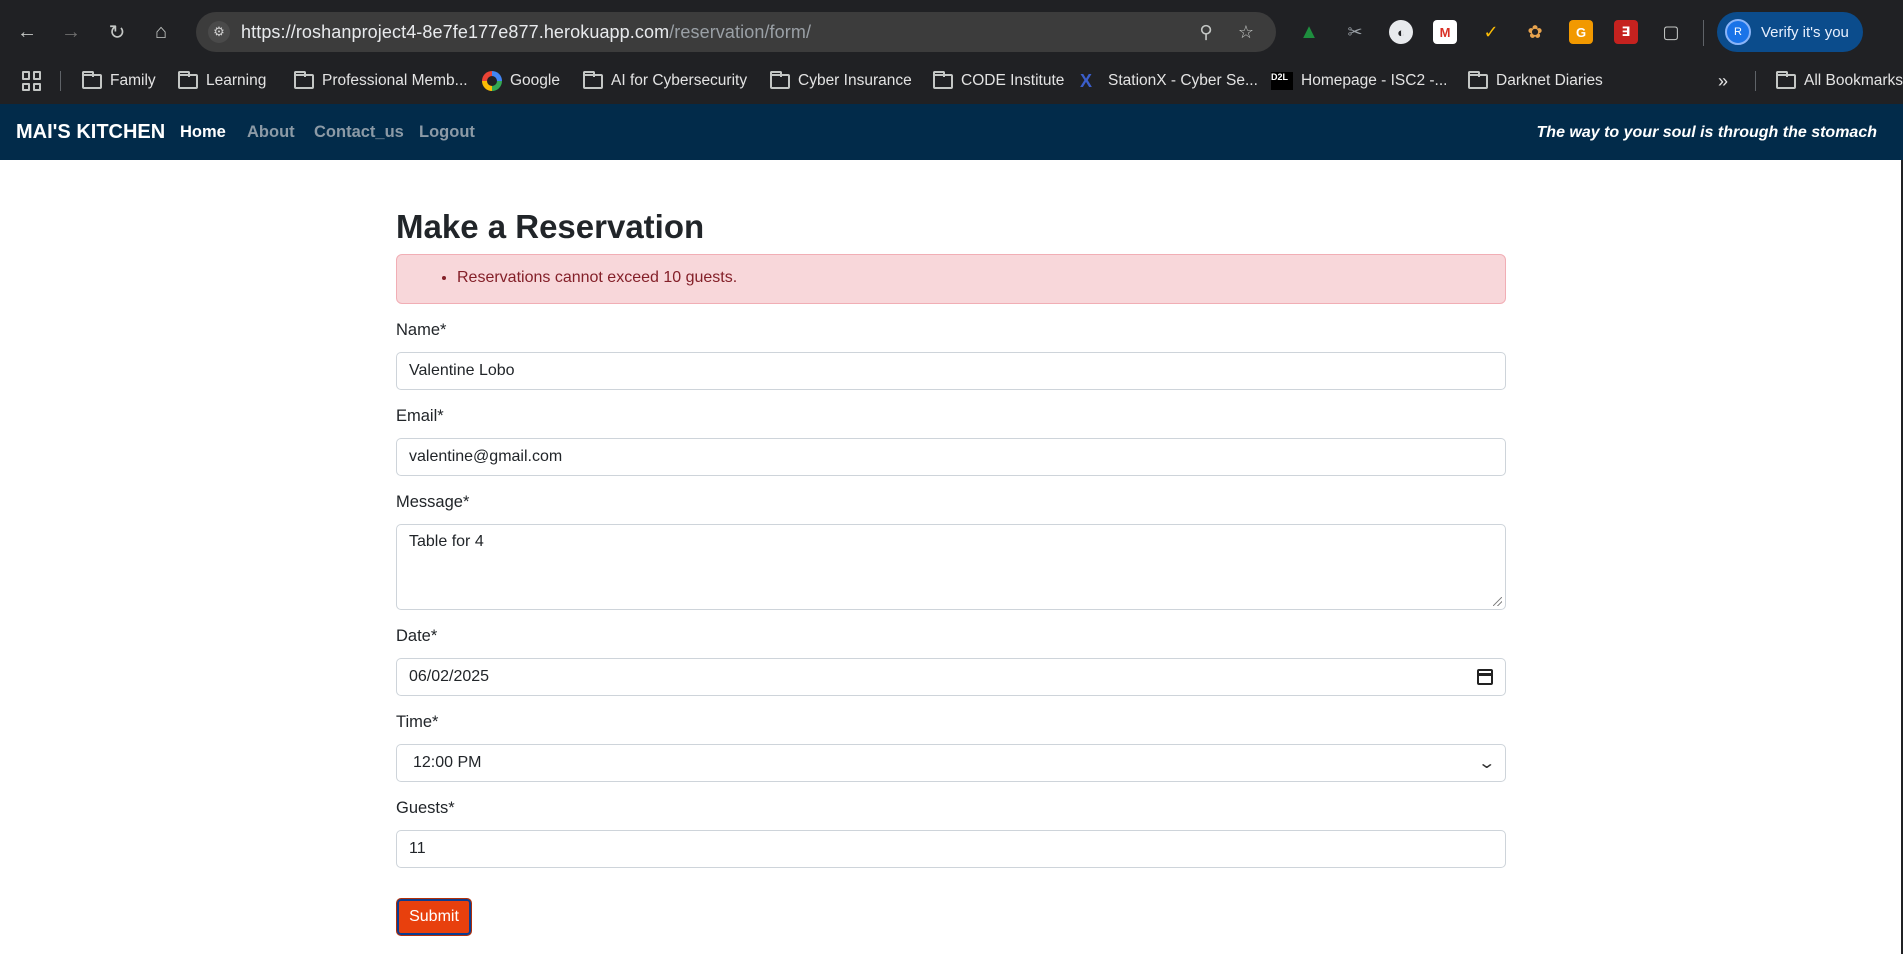 The height and width of the screenshot is (954, 1903). Describe the element at coordinates (203, 132) in the screenshot. I see `nav-home: Home` at that location.